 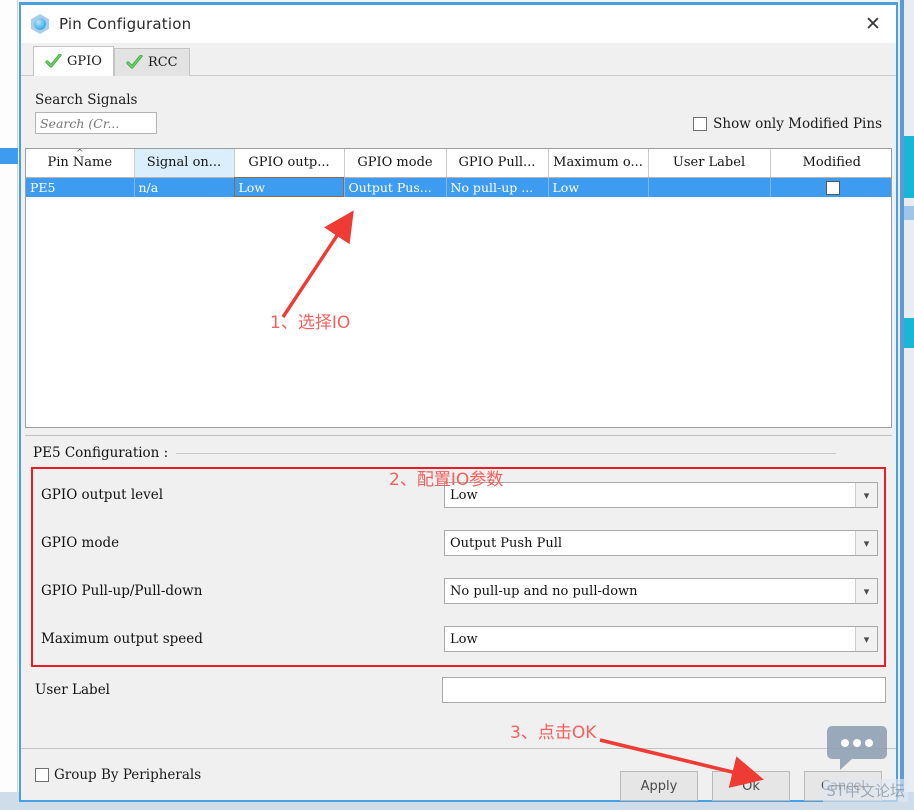 I want to click on field-gpio-pull-label: GPIO Pull-up/Pull-down, so click(x=122, y=591).